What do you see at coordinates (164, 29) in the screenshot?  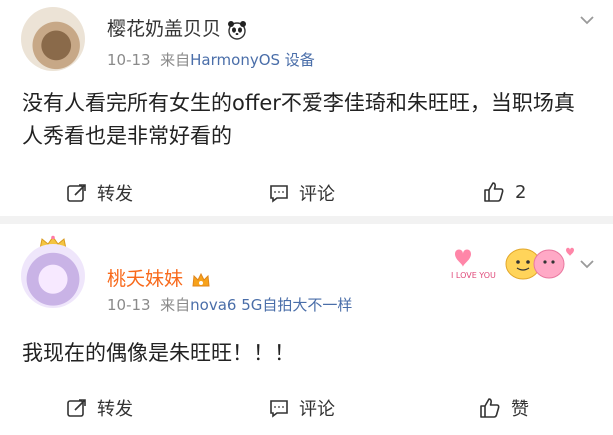 I see `username: 樱花奶盖贝贝` at bounding box center [164, 29].